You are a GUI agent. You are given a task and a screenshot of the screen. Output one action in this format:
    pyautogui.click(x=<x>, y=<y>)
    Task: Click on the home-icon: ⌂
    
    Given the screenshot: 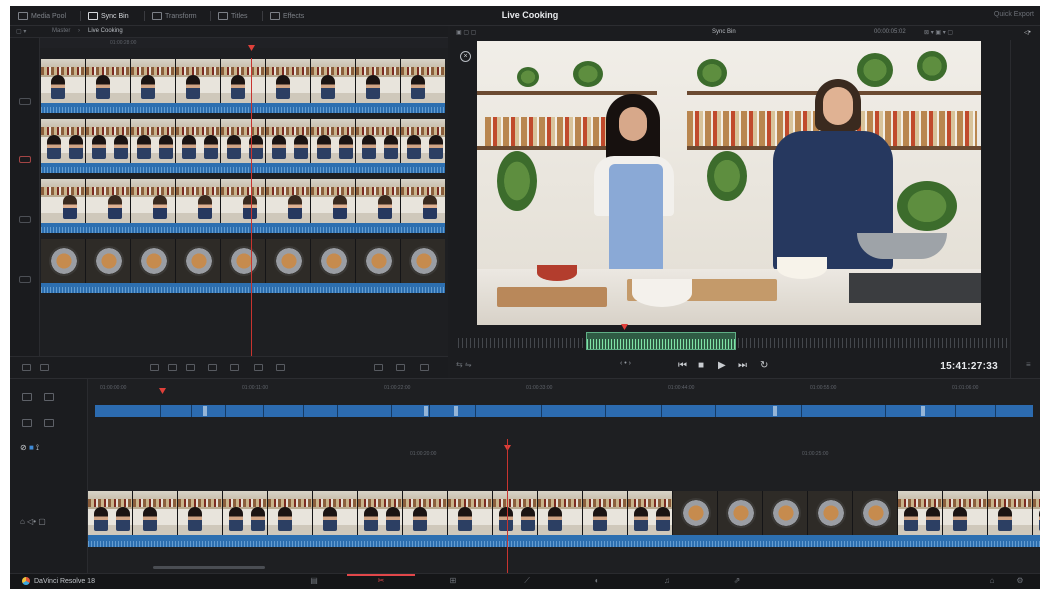 What is the action you would take?
    pyautogui.click(x=992, y=581)
    